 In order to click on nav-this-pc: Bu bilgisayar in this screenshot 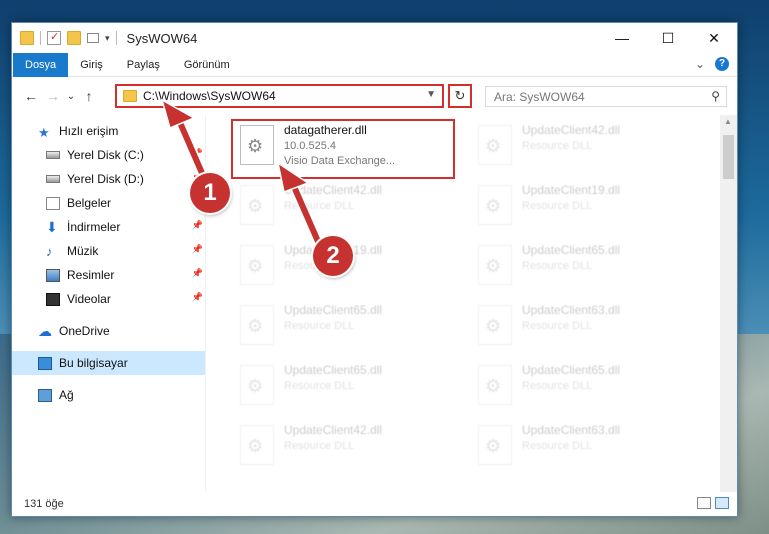, I will do `click(108, 363)`.